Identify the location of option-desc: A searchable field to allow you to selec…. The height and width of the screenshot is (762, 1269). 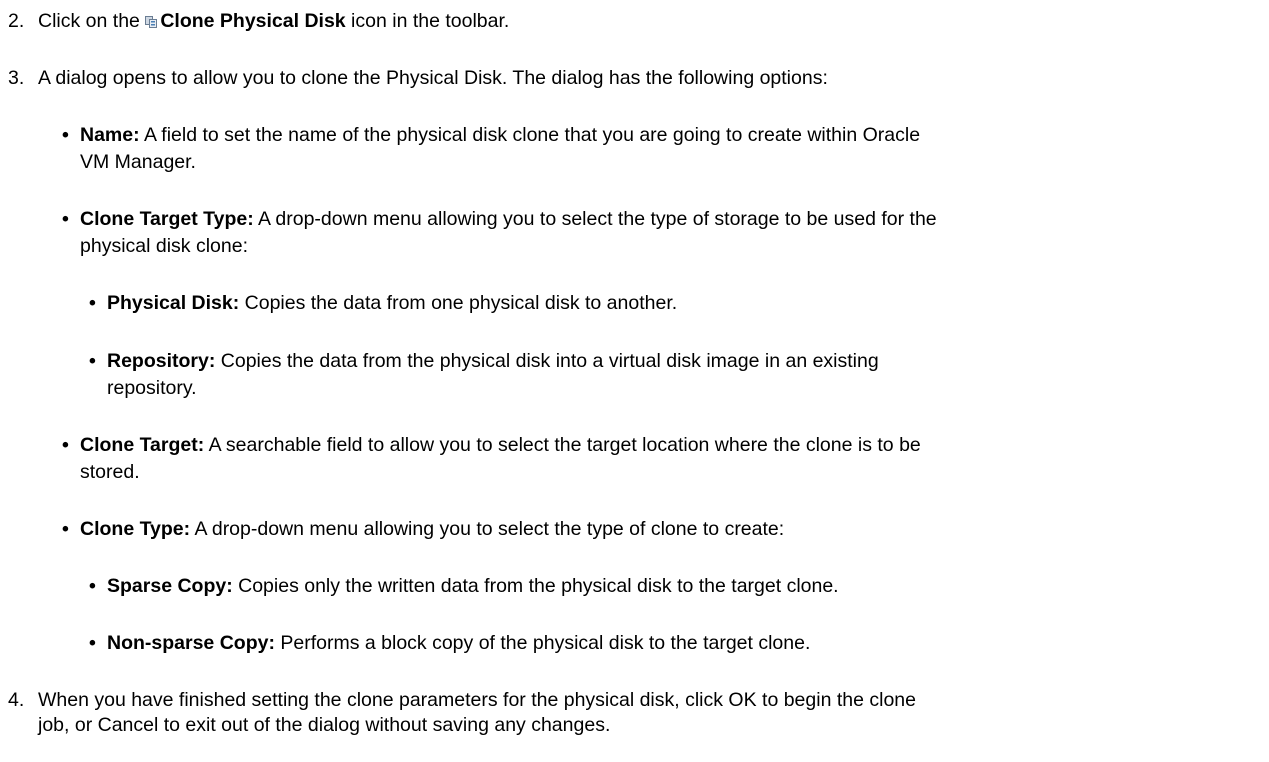
(562, 445).